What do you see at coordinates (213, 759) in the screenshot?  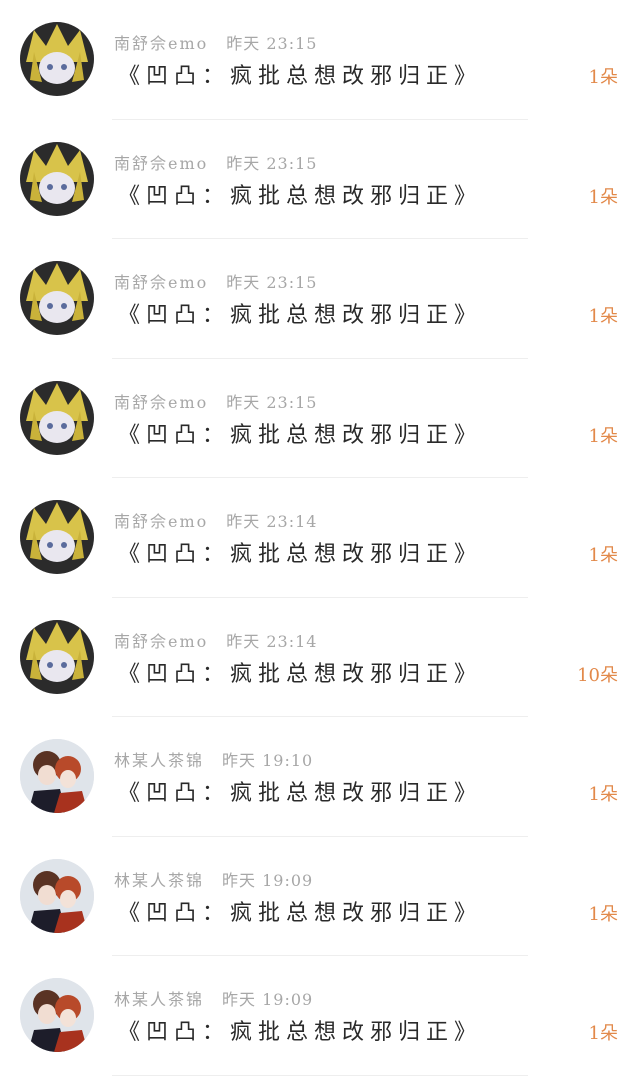 I see `sender-meta: 林某人茶锦 昨天 19:10` at bounding box center [213, 759].